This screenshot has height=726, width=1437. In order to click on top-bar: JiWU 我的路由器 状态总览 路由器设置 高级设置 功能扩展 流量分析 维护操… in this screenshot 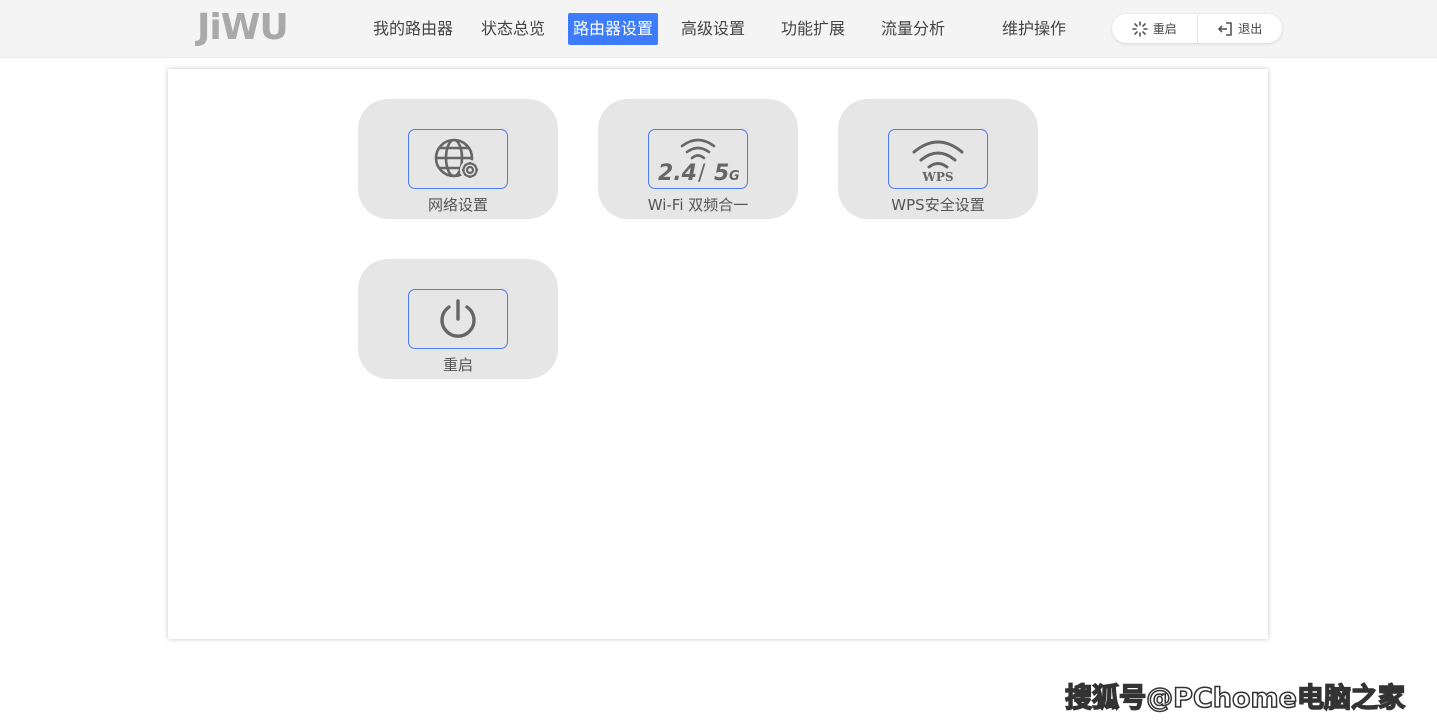, I will do `click(718, 29)`.